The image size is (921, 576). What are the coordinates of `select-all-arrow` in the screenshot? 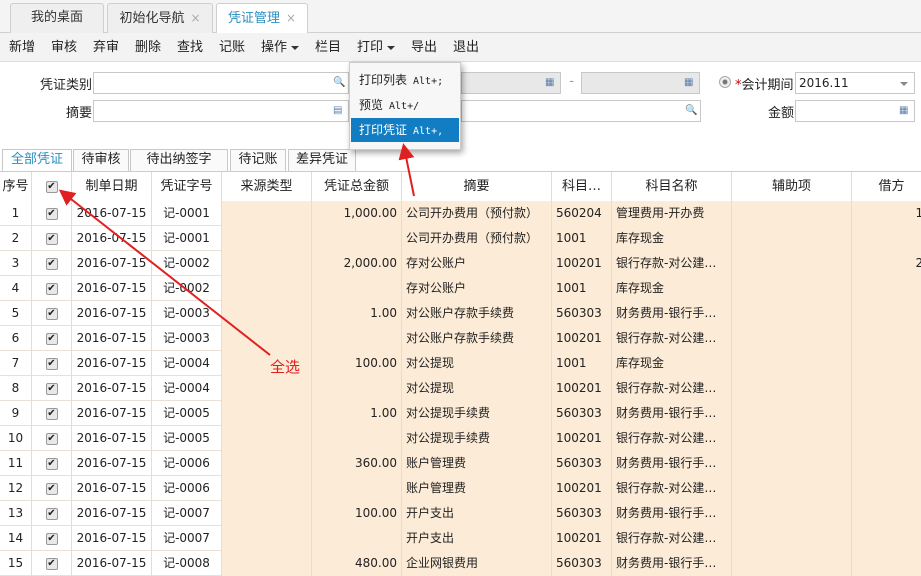 It's located at (164, 272).